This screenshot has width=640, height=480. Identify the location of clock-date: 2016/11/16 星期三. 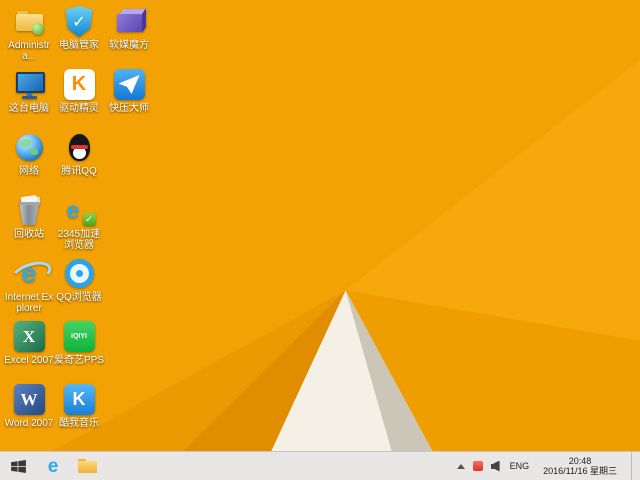
(580, 471).